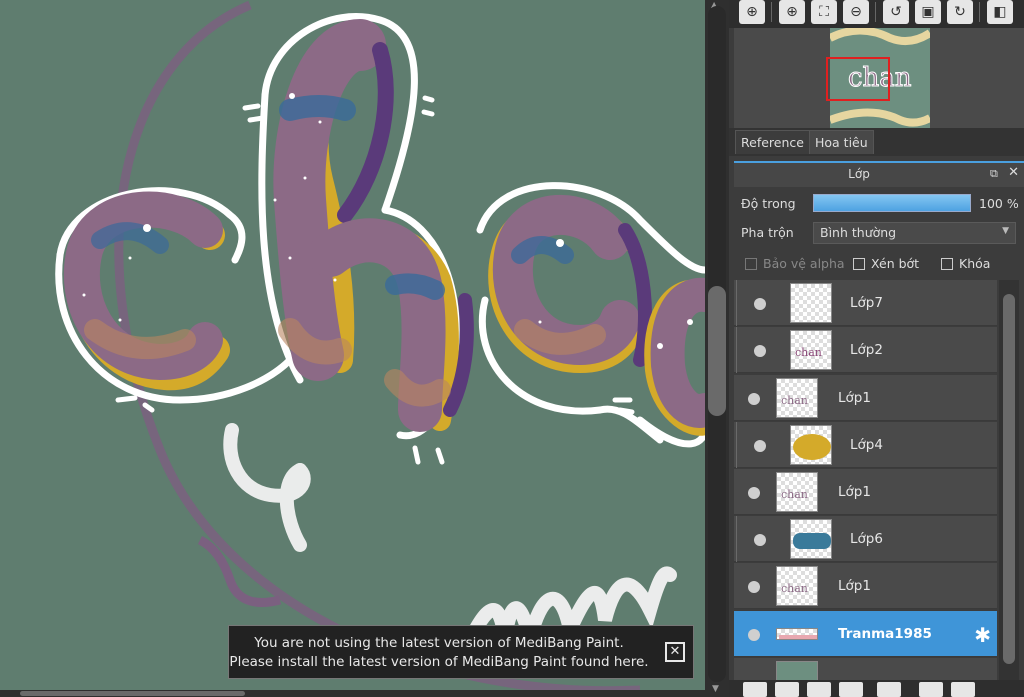  I want to click on layer-row: Lớp4, so click(865, 445).